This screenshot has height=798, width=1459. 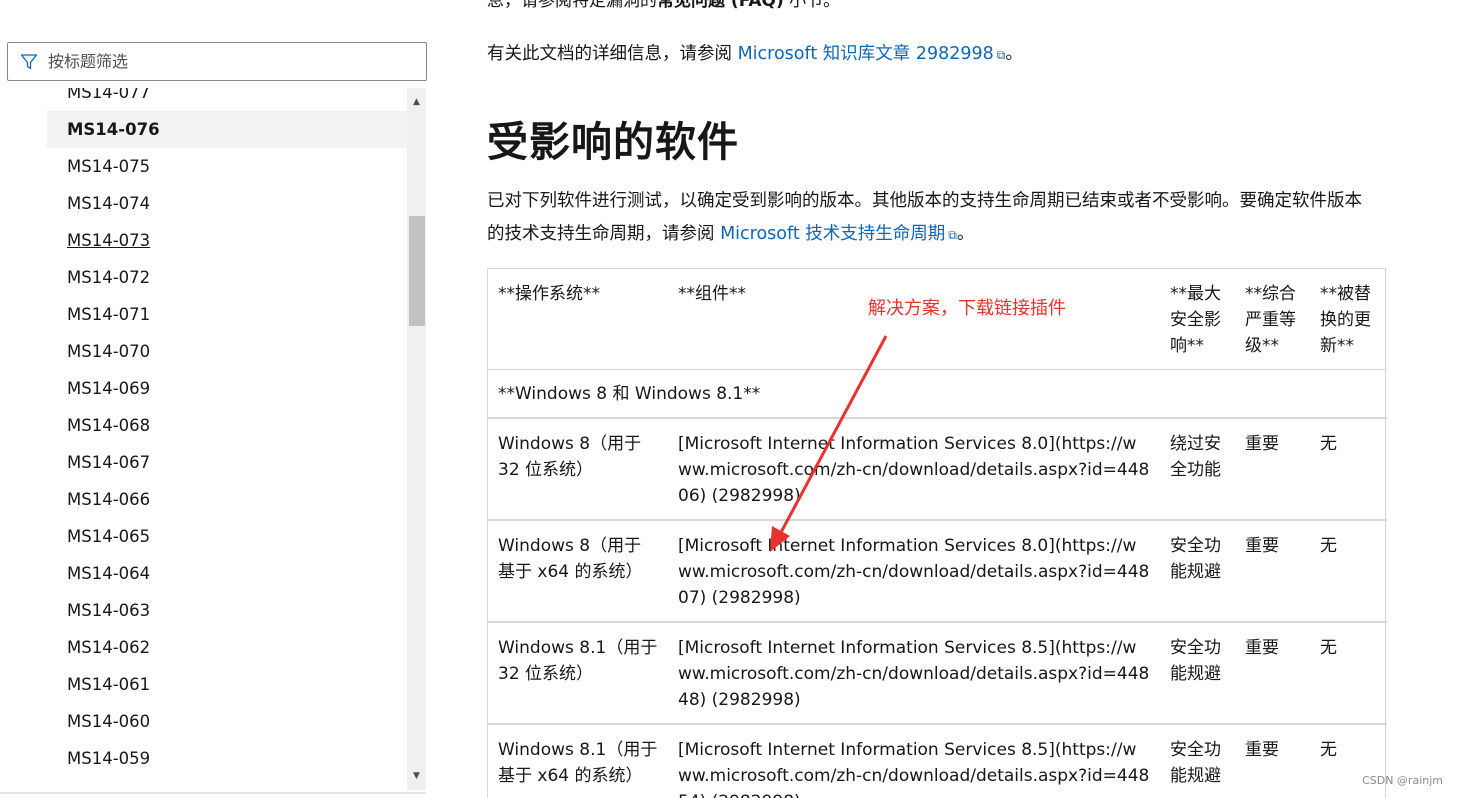 What do you see at coordinates (227, 99) in the screenshot?
I see `sidebar-item-ms14-077: MS14-077` at bounding box center [227, 99].